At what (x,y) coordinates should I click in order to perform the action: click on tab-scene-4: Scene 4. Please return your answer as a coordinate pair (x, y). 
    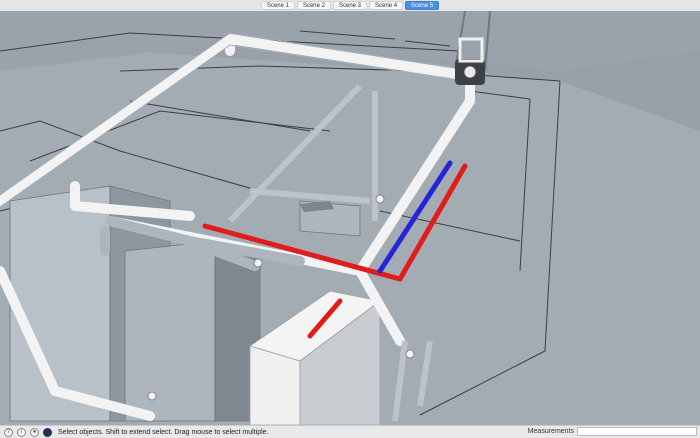
    Looking at the image, I should click on (386, 5).